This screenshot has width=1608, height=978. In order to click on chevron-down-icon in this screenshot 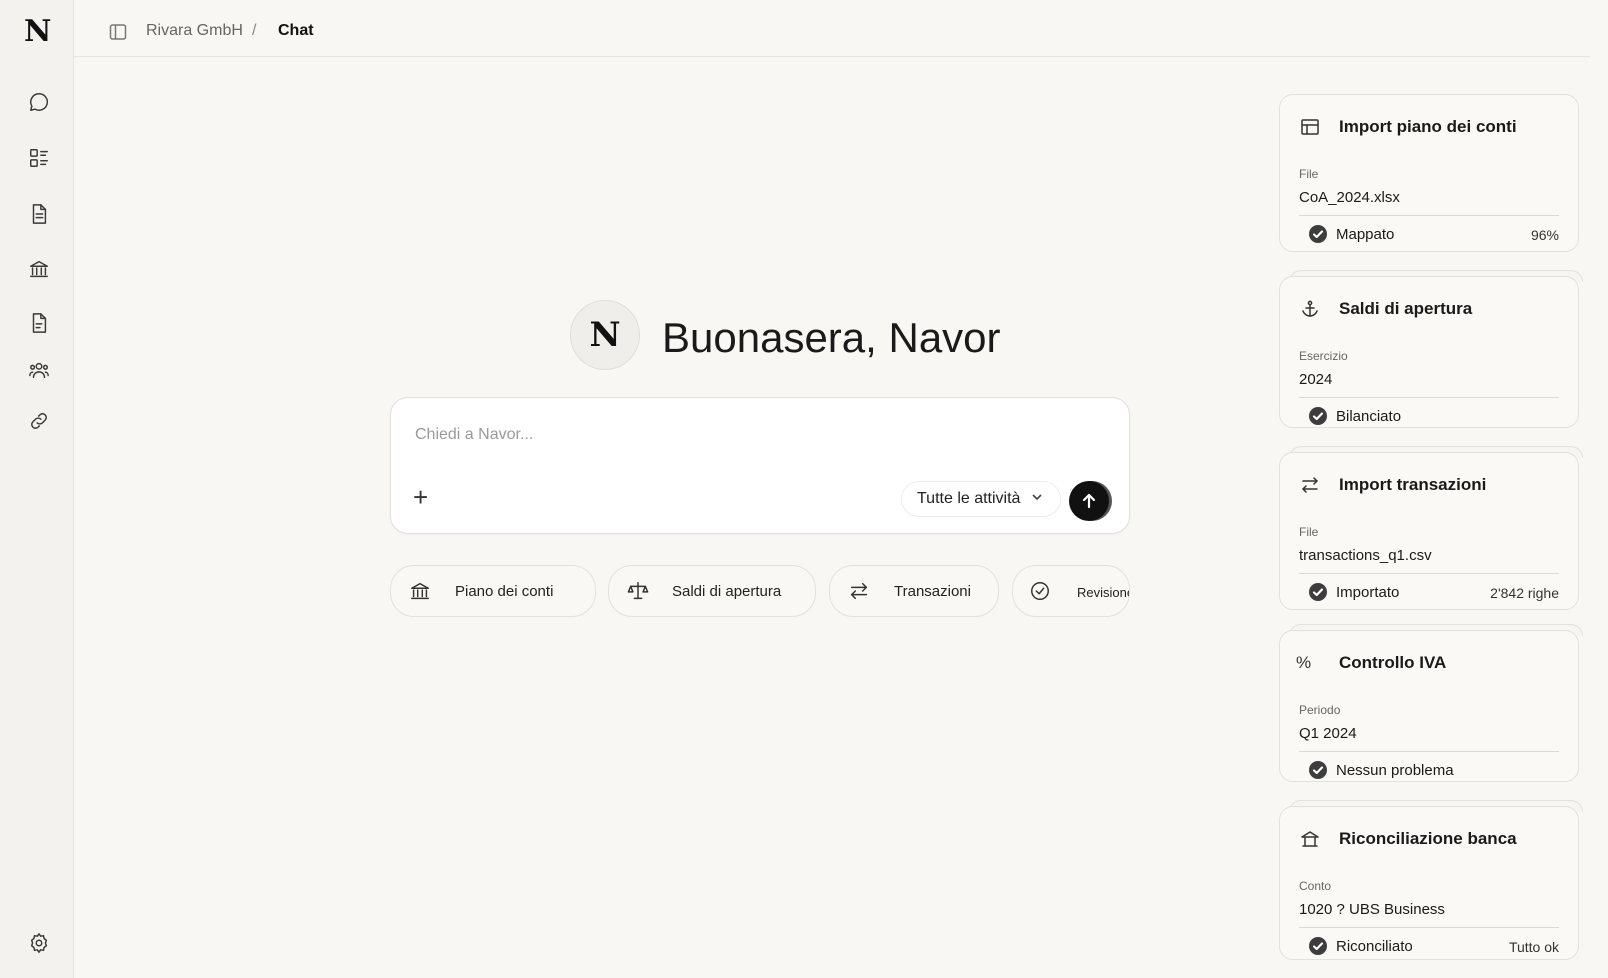, I will do `click(1037, 497)`.